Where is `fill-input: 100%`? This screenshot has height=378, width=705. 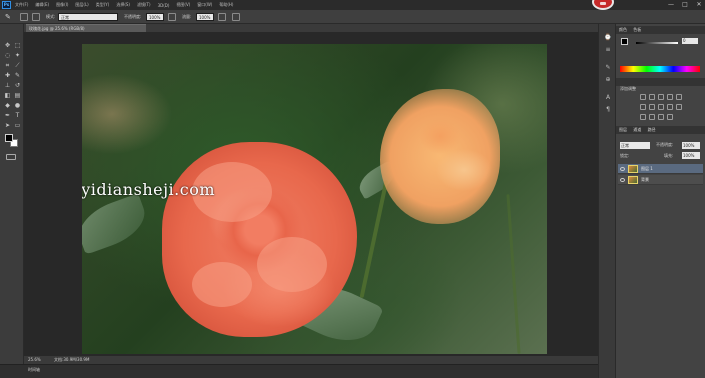
fill-input: 100% is located at coordinates (691, 155).